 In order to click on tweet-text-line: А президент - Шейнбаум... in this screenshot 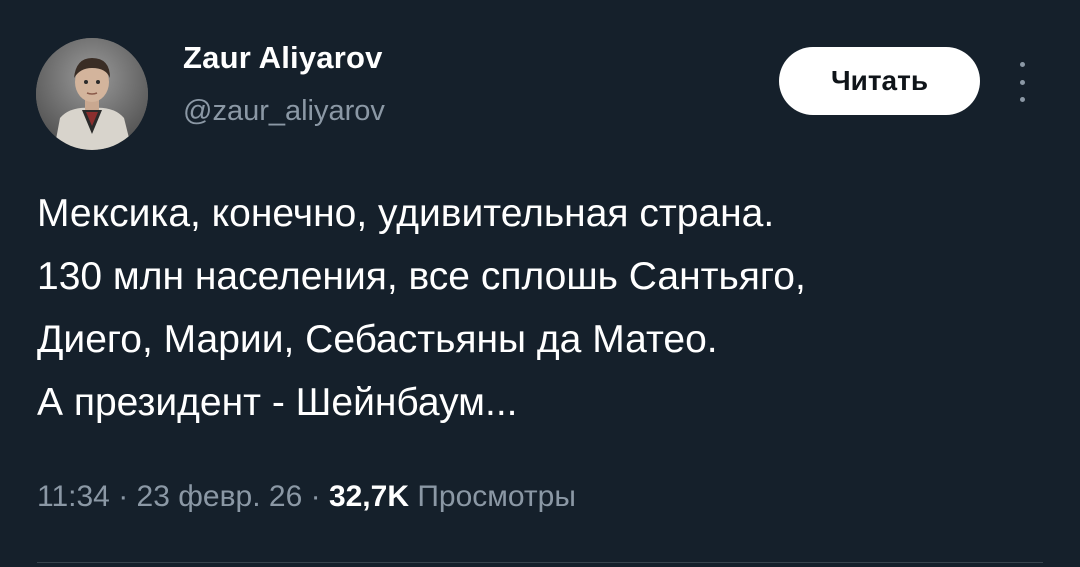, I will do `click(277, 402)`.